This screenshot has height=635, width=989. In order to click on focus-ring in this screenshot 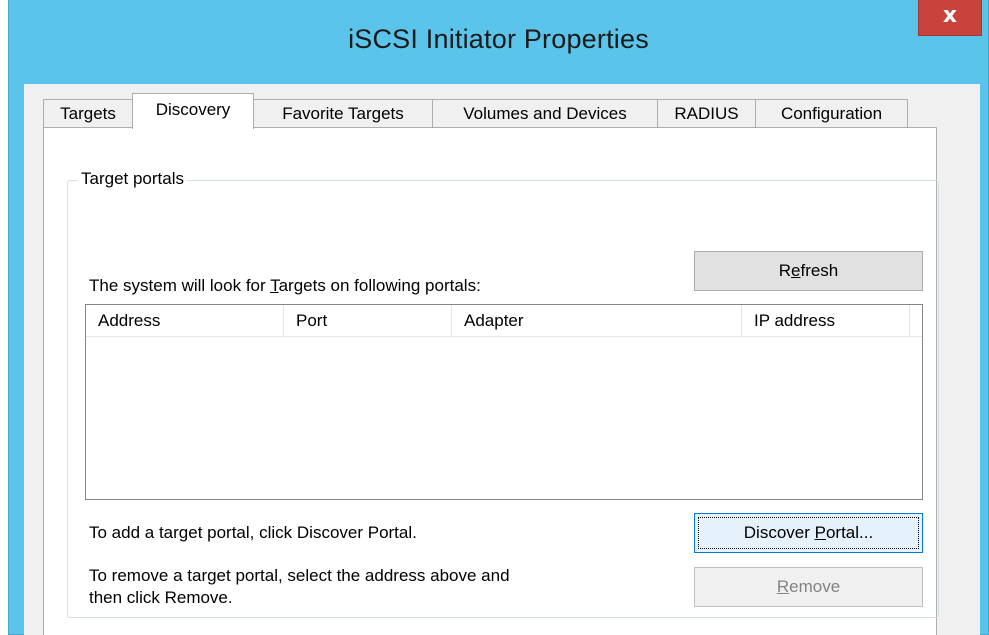, I will do `click(808, 533)`.